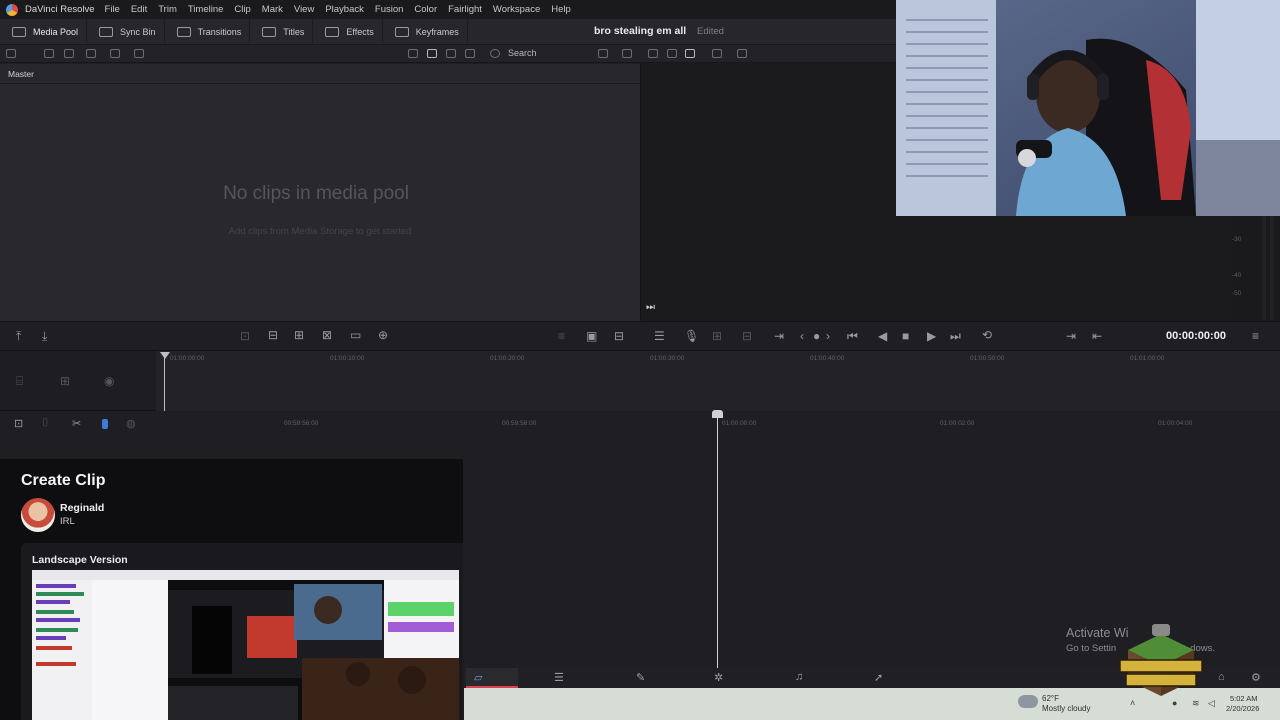 Image resolution: width=1280 pixels, height=720 pixels. I want to click on safe-area-icon, so click(672, 53).